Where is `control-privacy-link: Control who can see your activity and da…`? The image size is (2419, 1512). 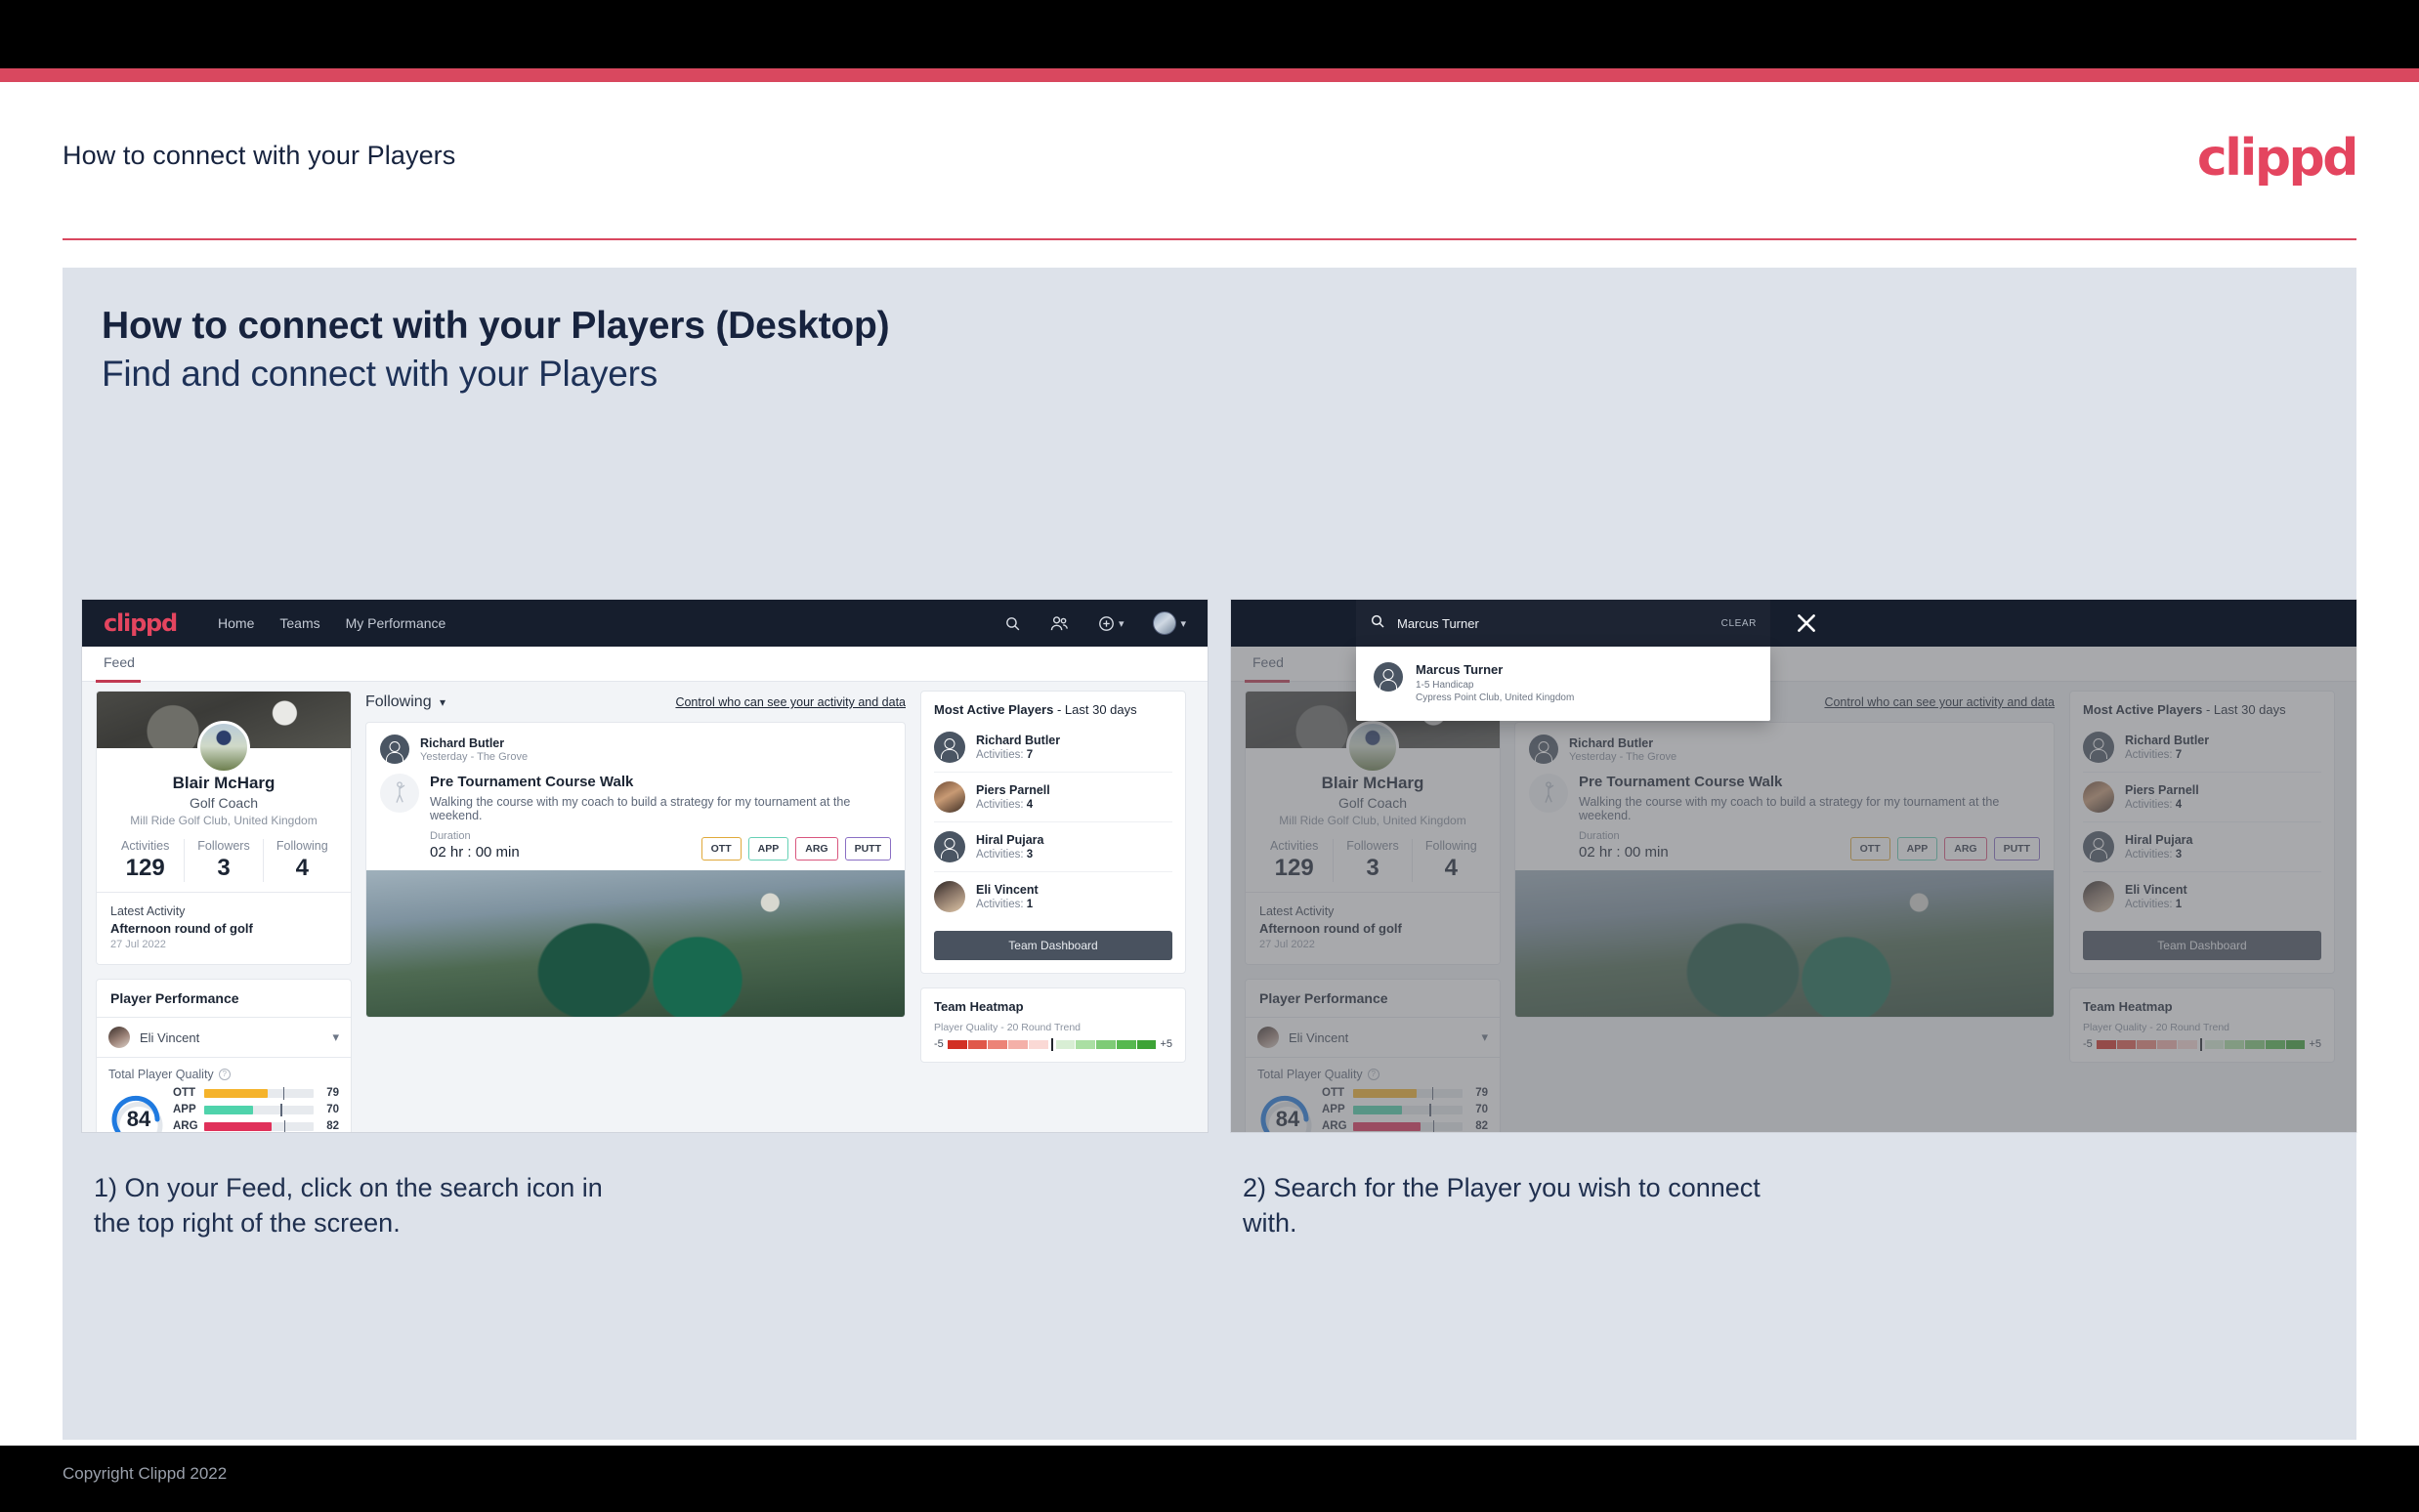 control-privacy-link: Control who can see your activity and da… is located at coordinates (790, 702).